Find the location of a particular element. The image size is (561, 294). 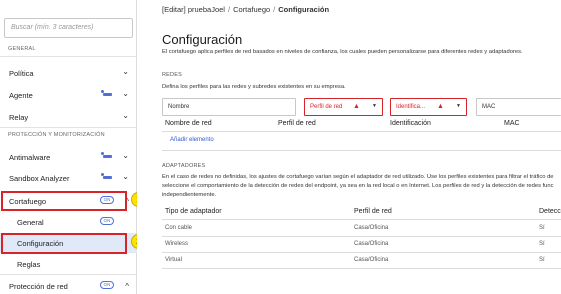

network-profile-select: Perfil de red ▲ ▼ is located at coordinates (343, 107).